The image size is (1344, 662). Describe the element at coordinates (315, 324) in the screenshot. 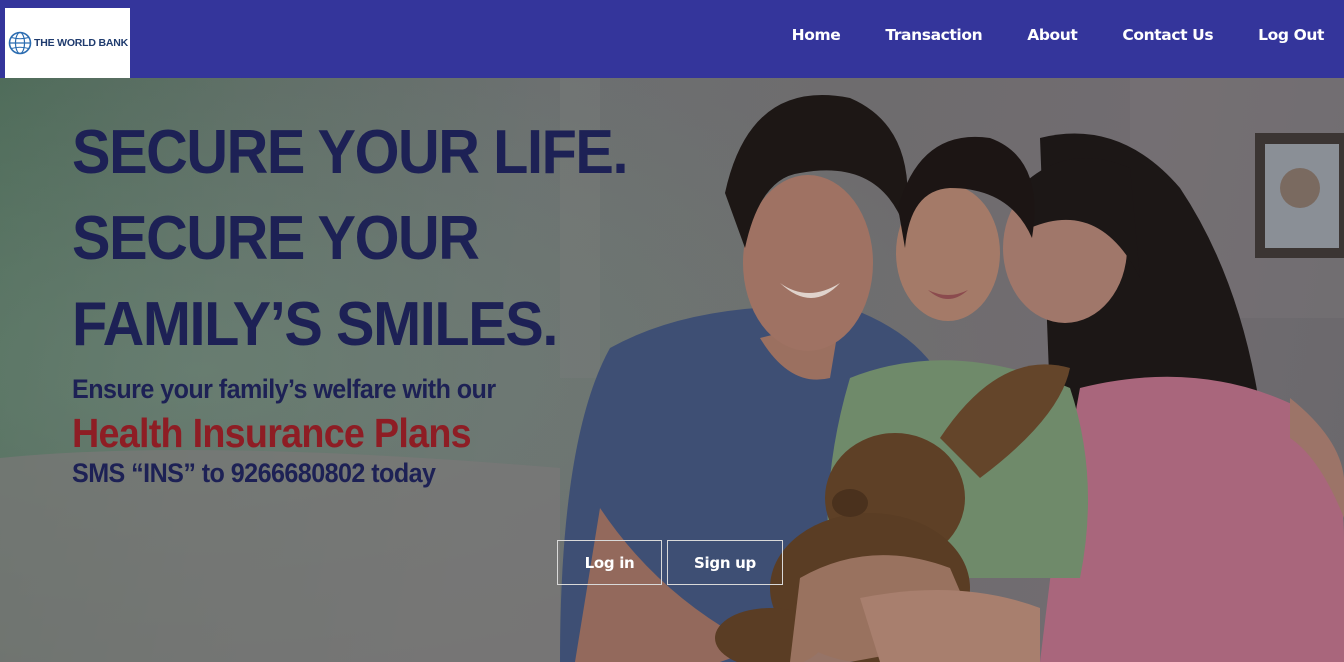

I see `headline-line-3: FAMILY’S SMILES.` at that location.